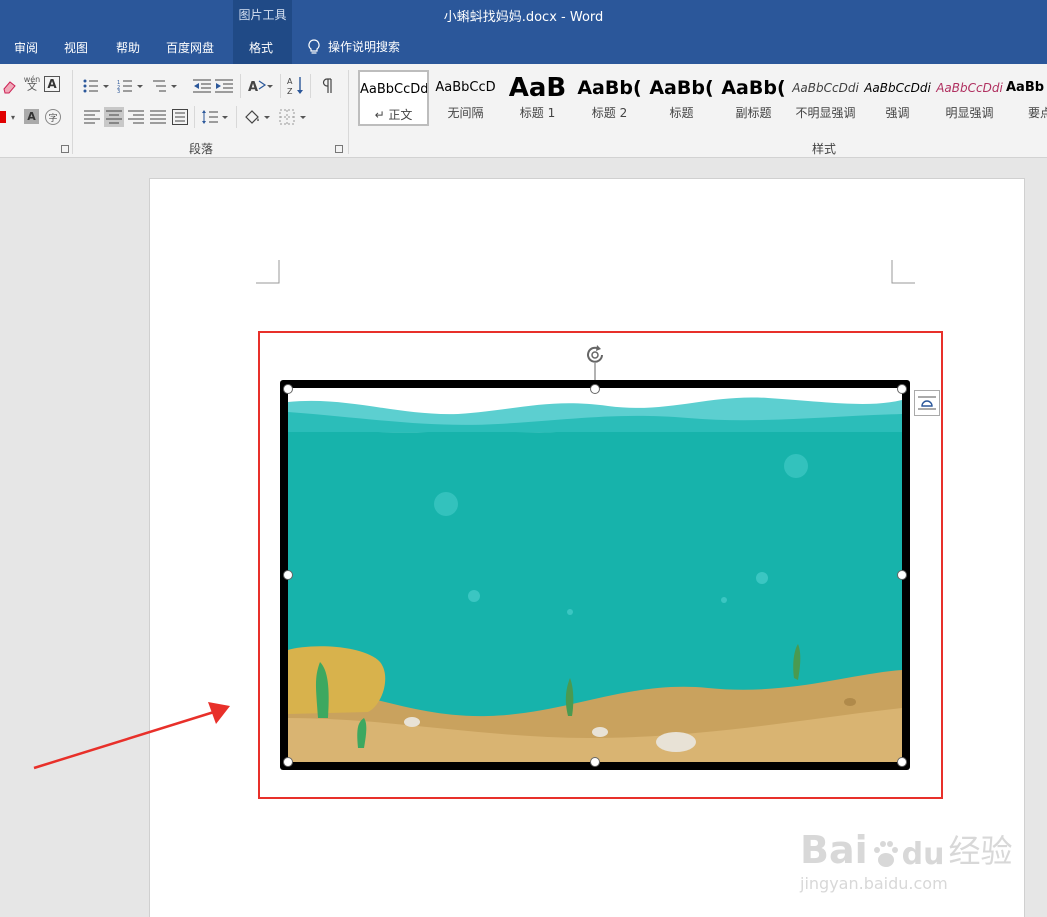 This screenshot has width=1047, height=917. Describe the element at coordinates (114, 117) in the screenshot. I see `align-center-button` at that location.